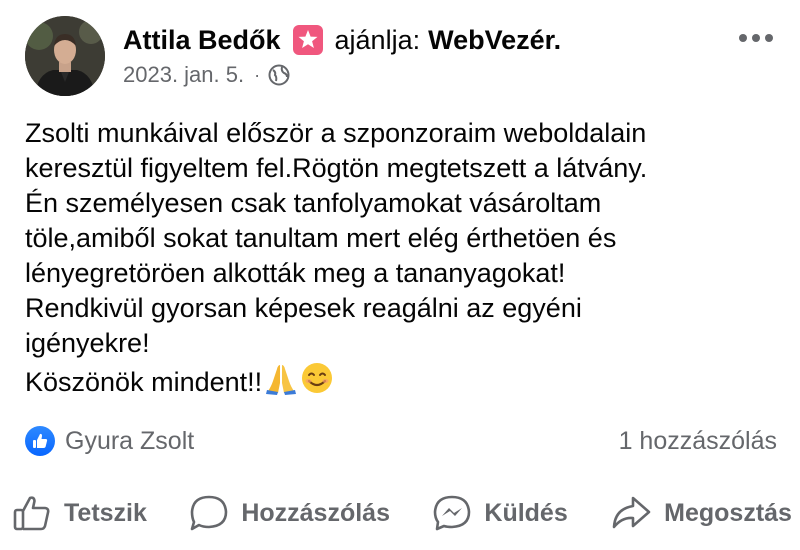 This screenshot has width=800, height=550. I want to click on more-options-button, so click(756, 38).